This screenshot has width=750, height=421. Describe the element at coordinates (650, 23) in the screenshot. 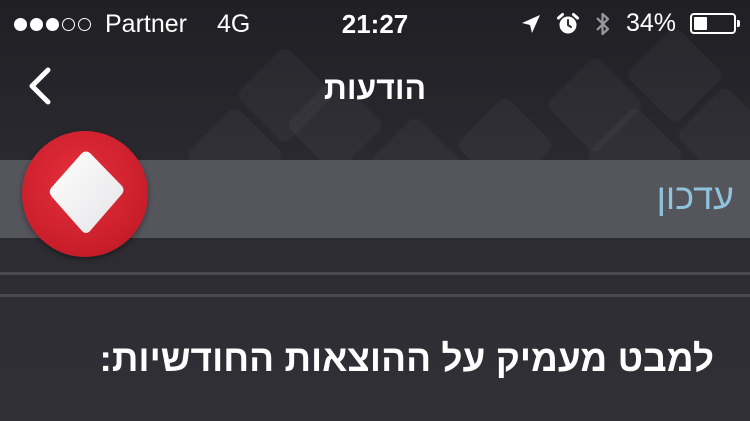

I see `battery-percent: 34%` at that location.